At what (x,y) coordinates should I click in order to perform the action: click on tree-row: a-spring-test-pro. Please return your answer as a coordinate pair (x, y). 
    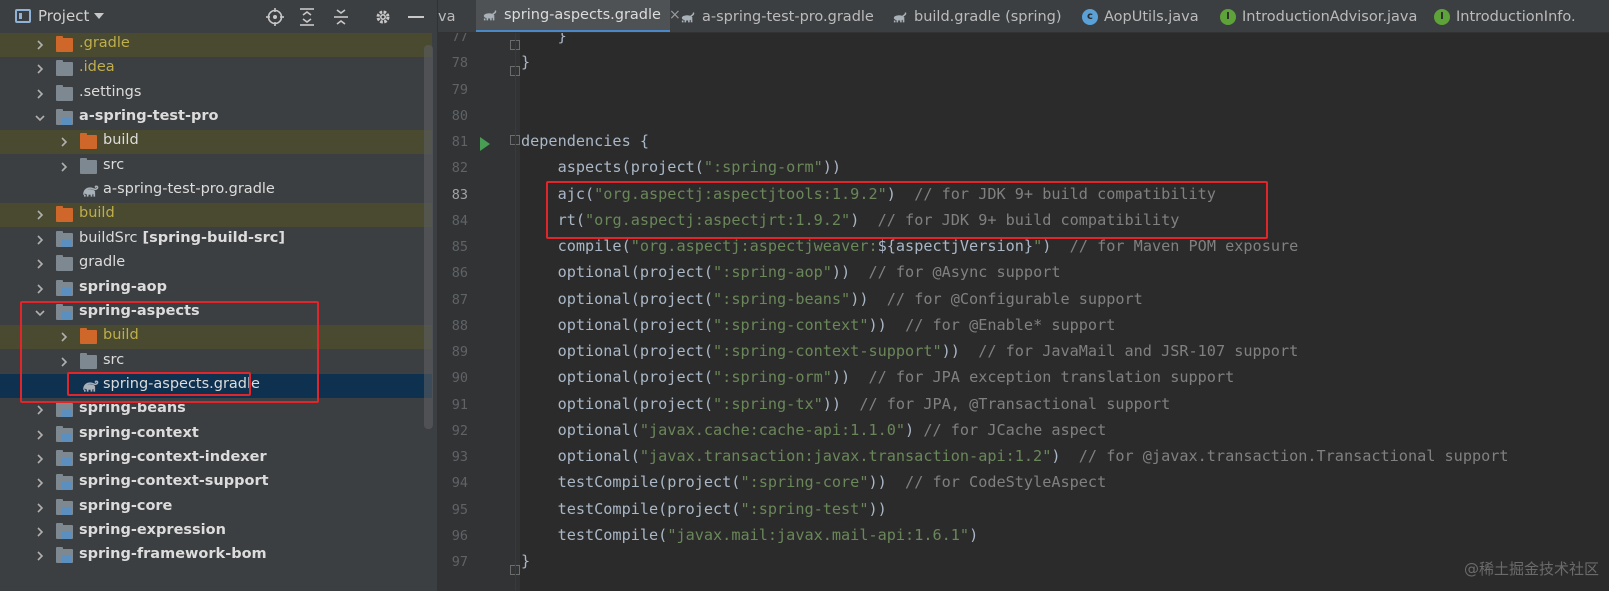
    Looking at the image, I should click on (216, 118).